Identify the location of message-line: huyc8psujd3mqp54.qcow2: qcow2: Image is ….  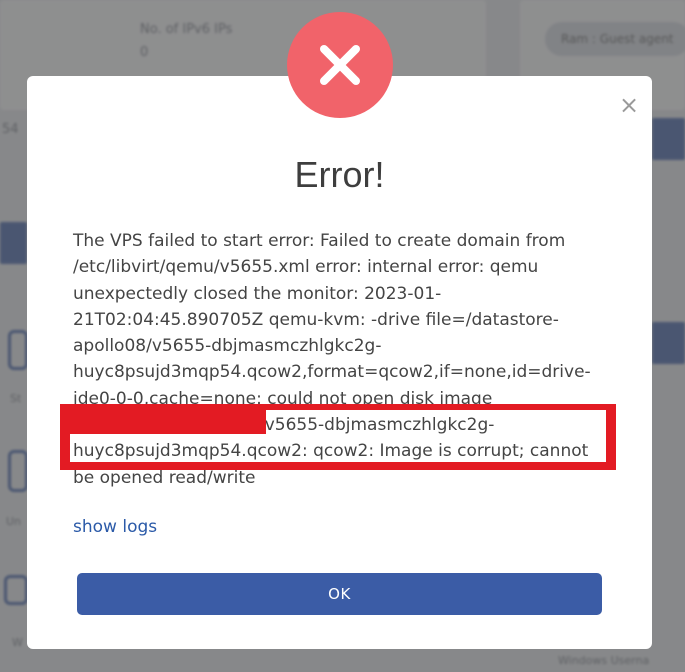
(331, 451).